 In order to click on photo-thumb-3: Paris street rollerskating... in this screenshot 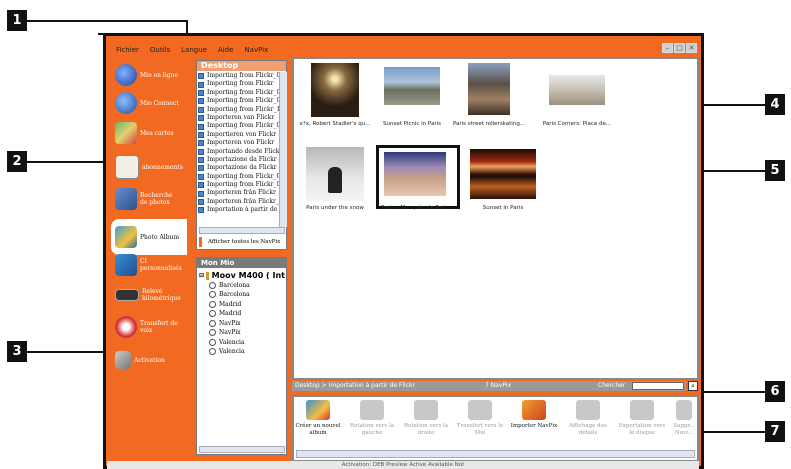, I will do `click(489, 95)`.